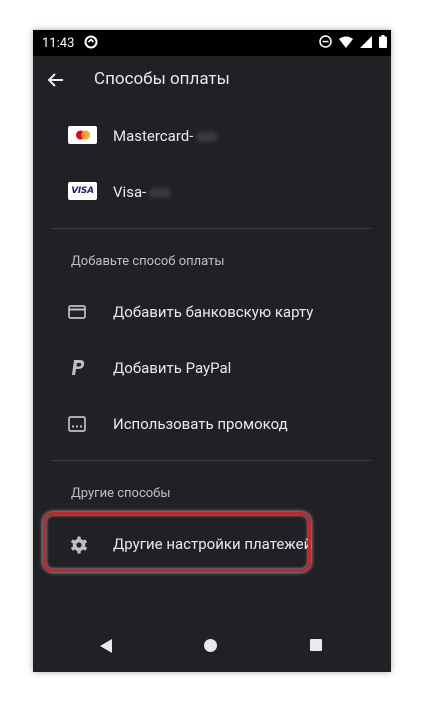 The height and width of the screenshot is (704, 424). I want to click on nav-recents-icon, so click(316, 645).